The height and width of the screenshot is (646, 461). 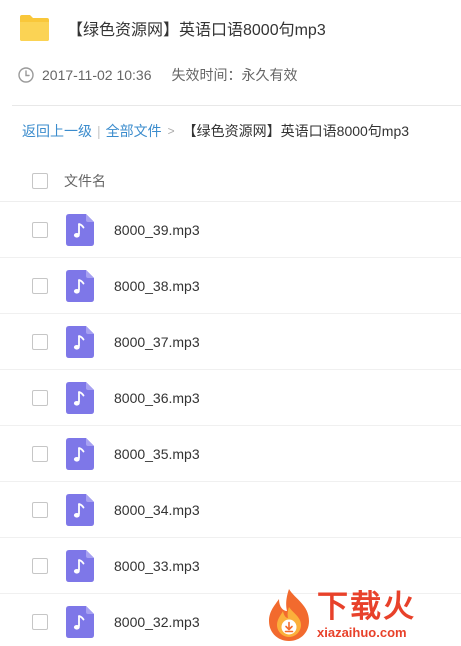 I want to click on back-link: 返回上一级, so click(x=57, y=131).